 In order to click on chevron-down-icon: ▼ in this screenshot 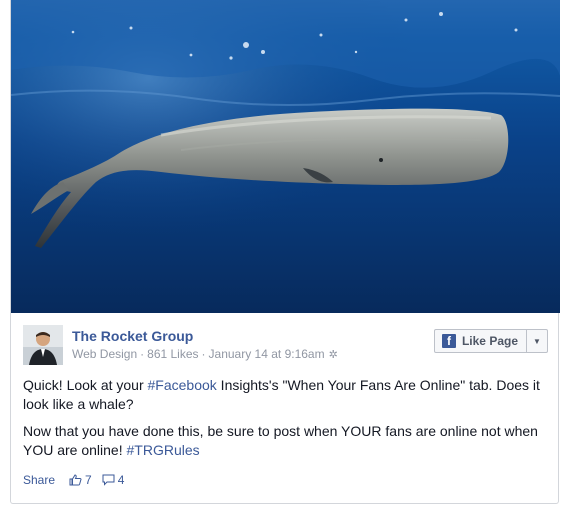, I will do `click(536, 341)`.